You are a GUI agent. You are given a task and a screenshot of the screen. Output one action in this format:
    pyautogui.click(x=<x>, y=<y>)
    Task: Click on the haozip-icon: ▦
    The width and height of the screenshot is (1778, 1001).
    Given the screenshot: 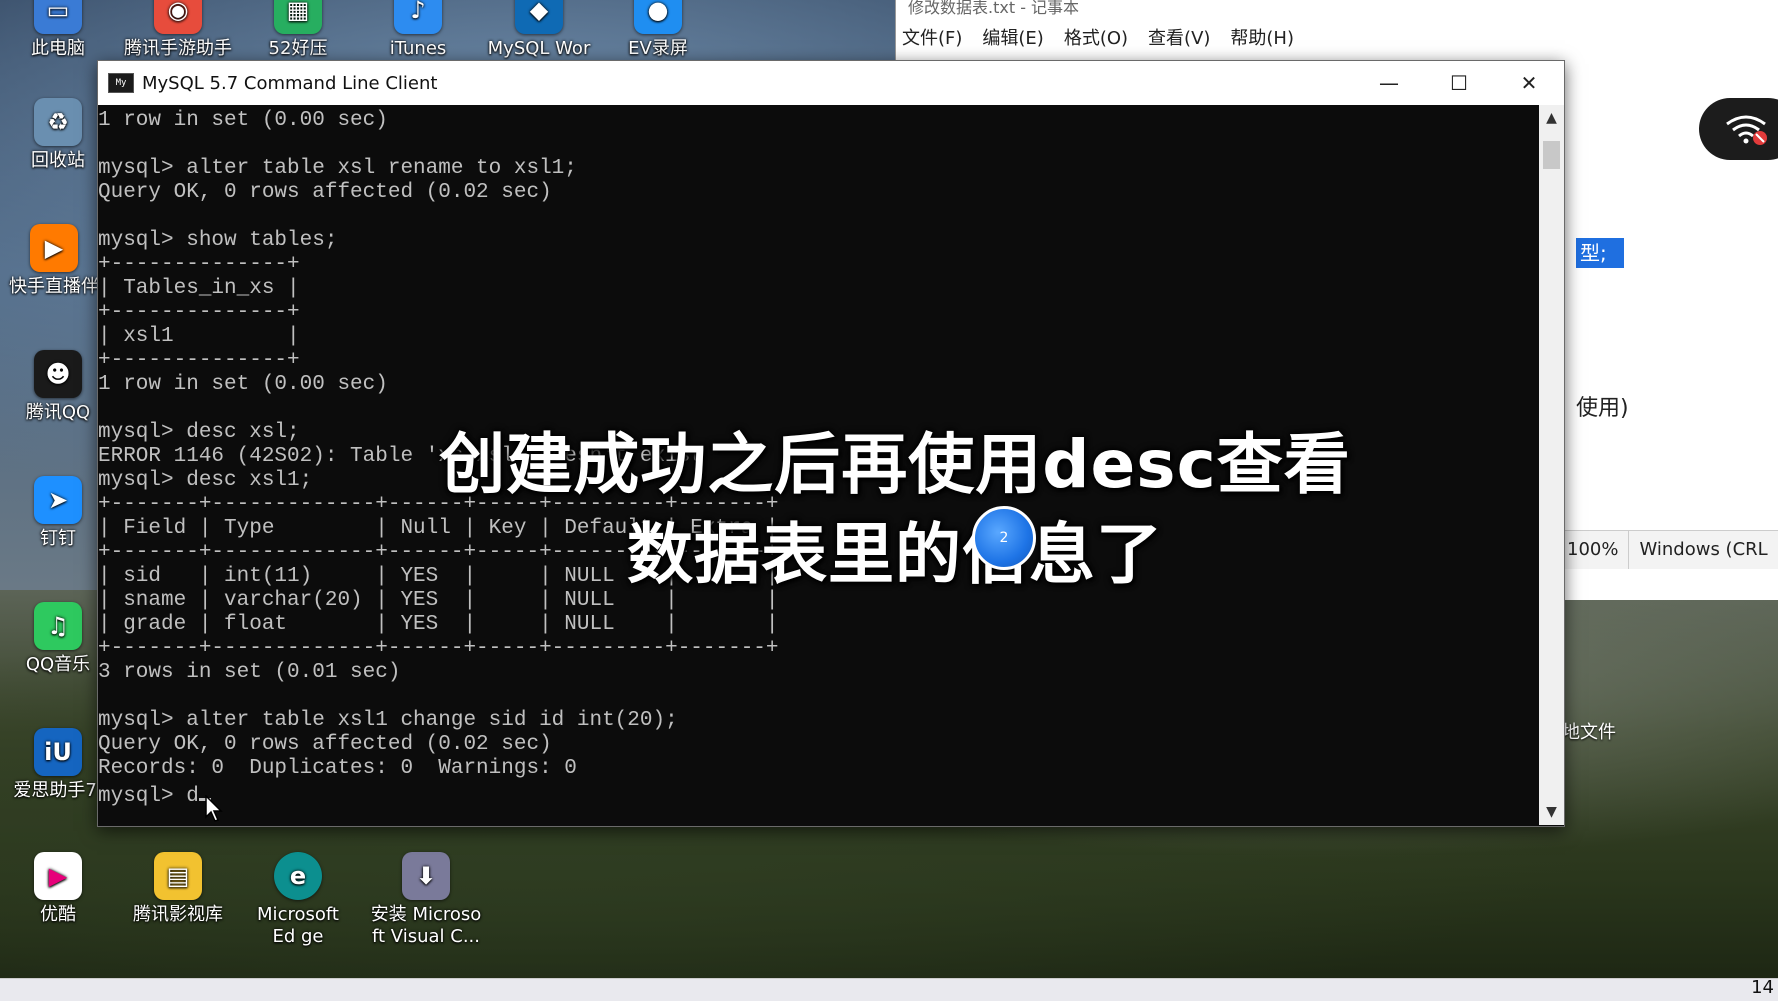 What is the action you would take?
    pyautogui.click(x=298, y=17)
    